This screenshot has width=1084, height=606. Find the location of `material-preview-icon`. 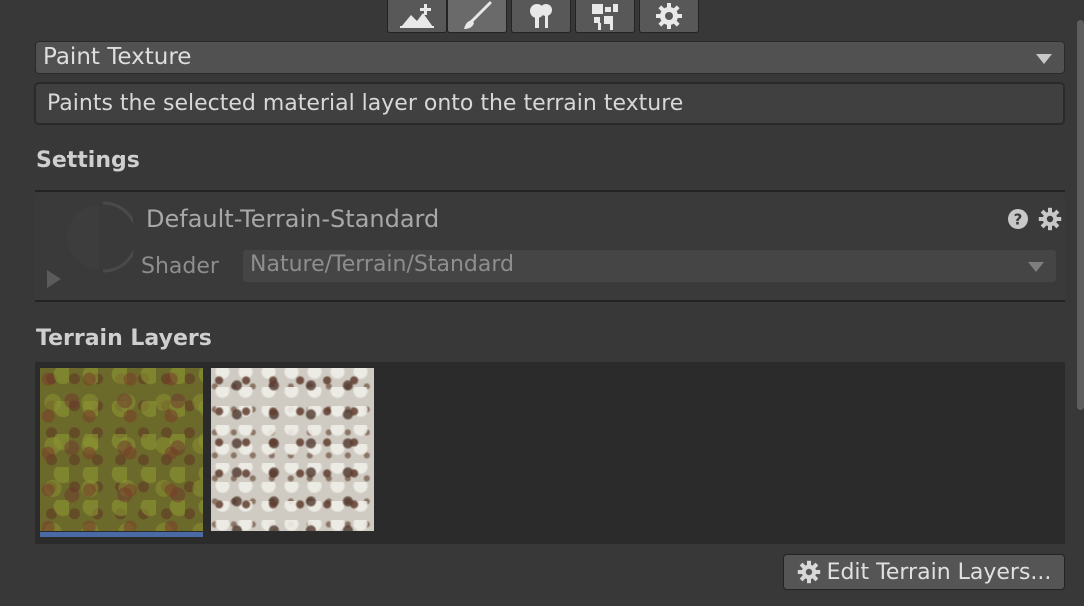

material-preview-icon is located at coordinates (100, 237).